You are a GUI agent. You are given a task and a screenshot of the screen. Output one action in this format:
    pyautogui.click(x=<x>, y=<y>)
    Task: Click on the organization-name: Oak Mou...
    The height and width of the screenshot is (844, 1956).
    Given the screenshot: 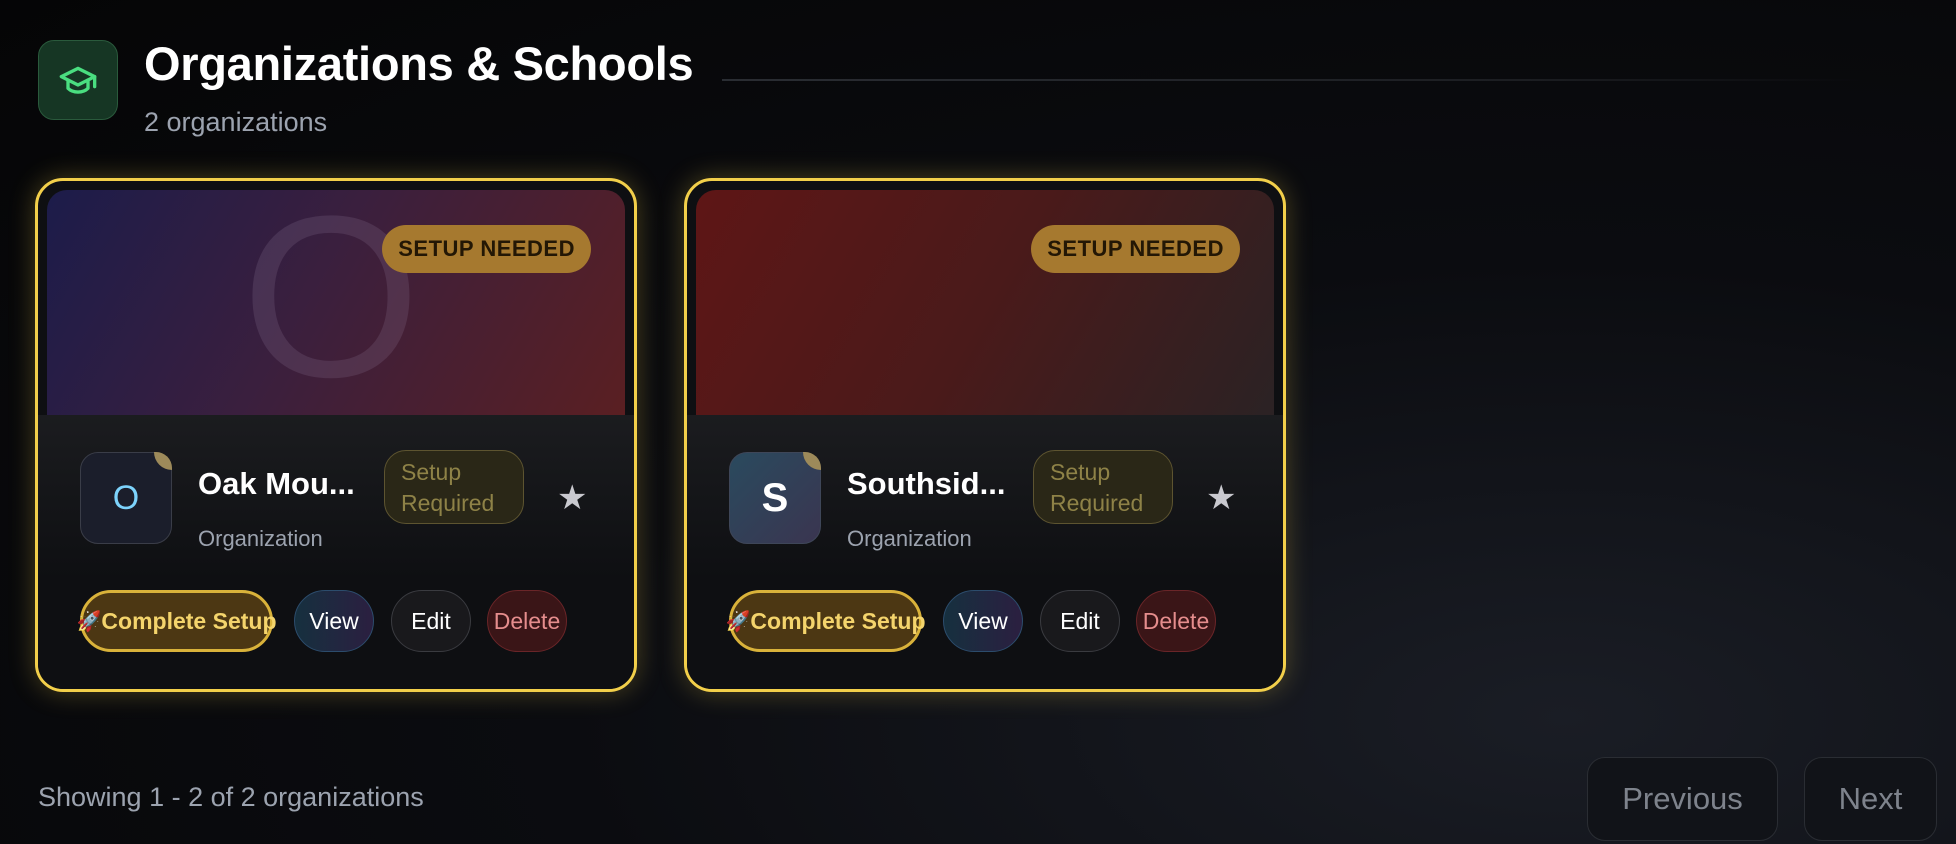 What is the action you would take?
    pyautogui.click(x=276, y=483)
    